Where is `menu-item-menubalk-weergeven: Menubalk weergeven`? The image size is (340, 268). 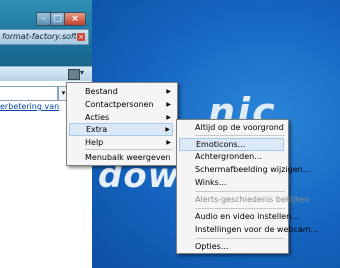 menu-item-menubalk-weergeven: Menubalk weergeven is located at coordinates (121, 157).